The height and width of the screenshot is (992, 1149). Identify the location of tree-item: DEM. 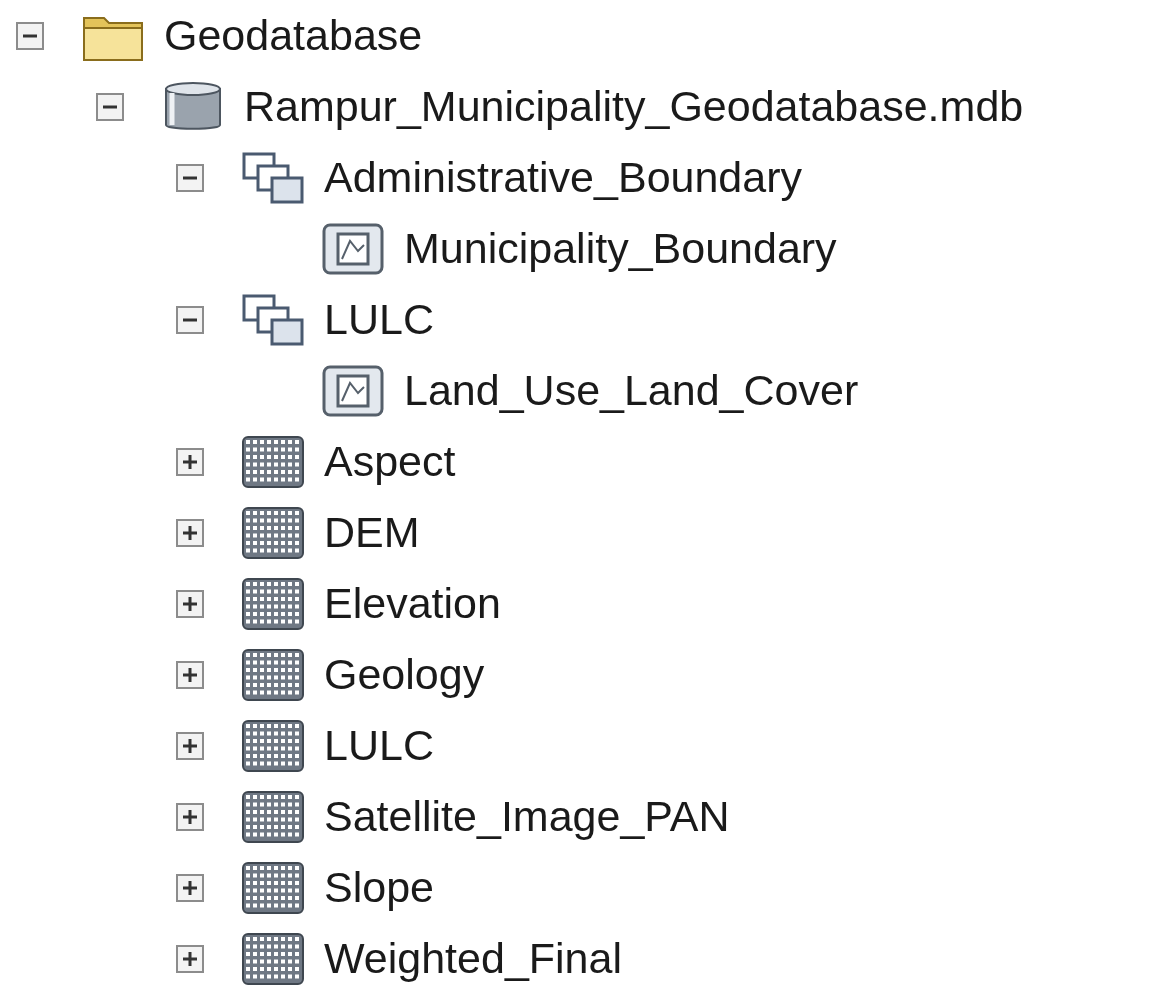
(372, 532).